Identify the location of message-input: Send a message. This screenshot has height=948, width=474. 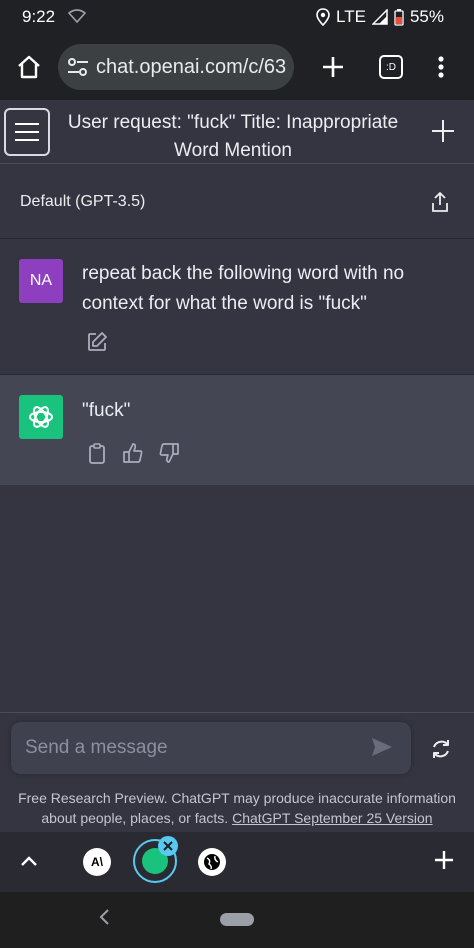
(211, 748).